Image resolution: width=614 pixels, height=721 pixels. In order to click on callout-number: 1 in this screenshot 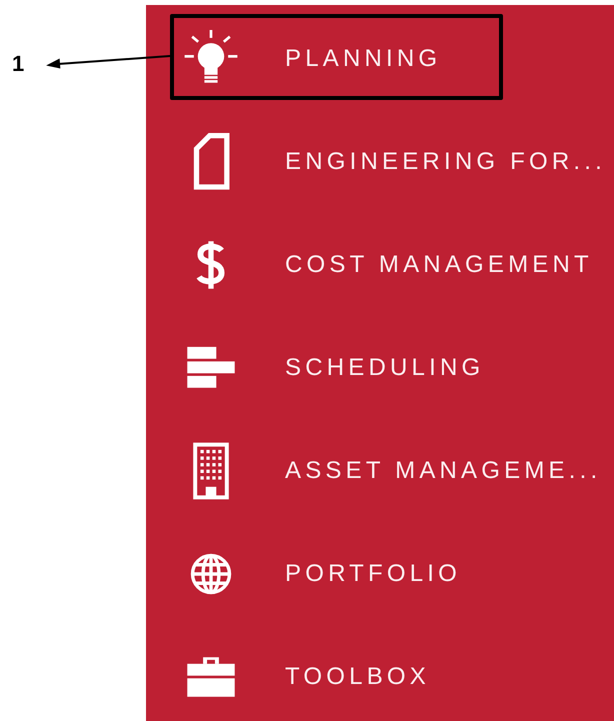, I will do `click(18, 64)`.